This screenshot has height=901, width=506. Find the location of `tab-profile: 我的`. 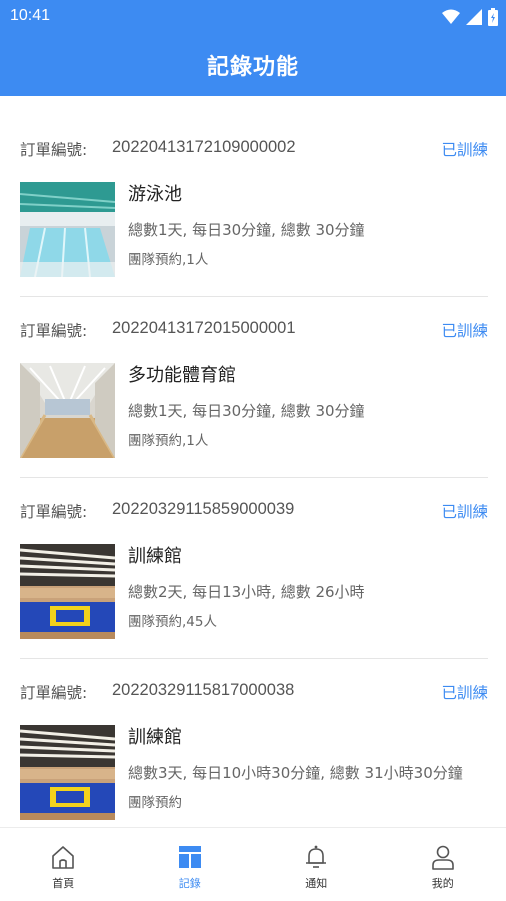

tab-profile: 我的 is located at coordinates (443, 864).